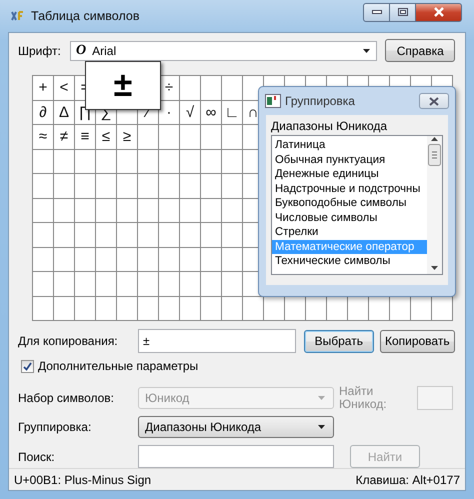 This screenshot has height=499, width=474. I want to click on symbol-cell: ≥, so click(127, 136).